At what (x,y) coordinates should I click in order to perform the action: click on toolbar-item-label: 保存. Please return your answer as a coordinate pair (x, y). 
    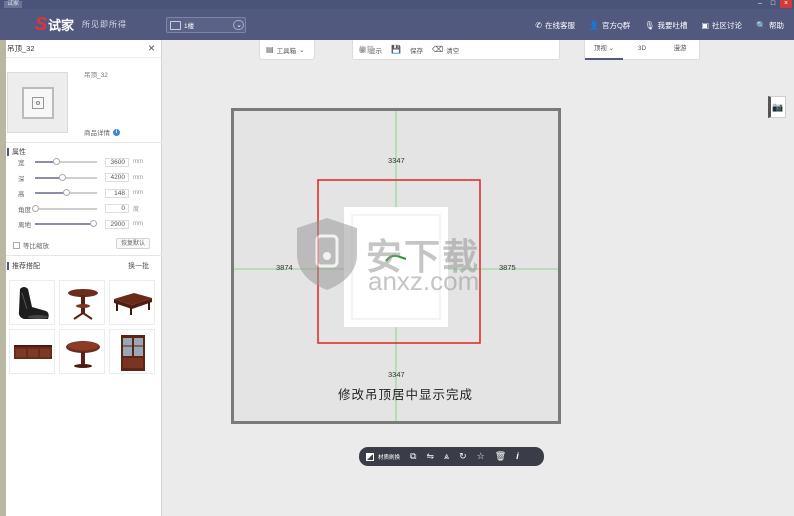
    Looking at the image, I should click on (416, 51).